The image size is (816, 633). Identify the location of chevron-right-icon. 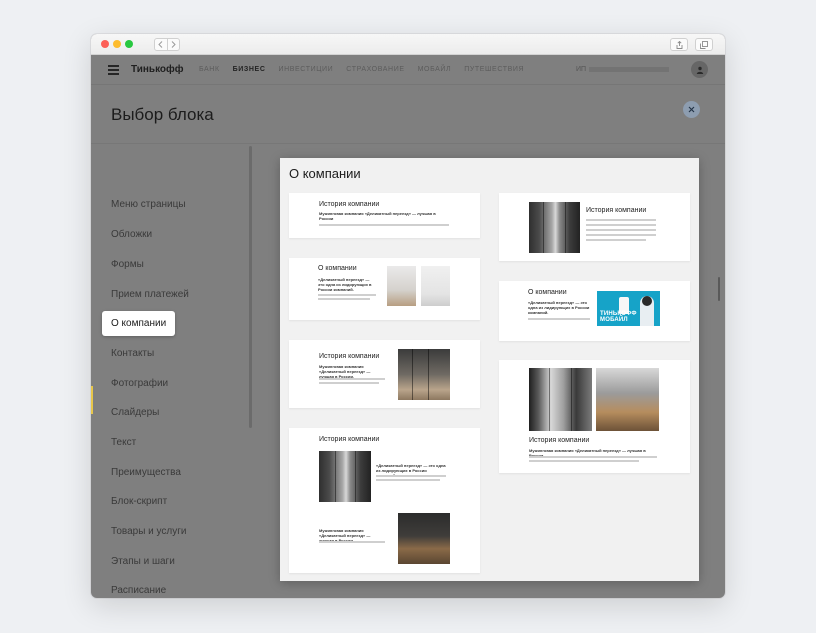
(173, 44).